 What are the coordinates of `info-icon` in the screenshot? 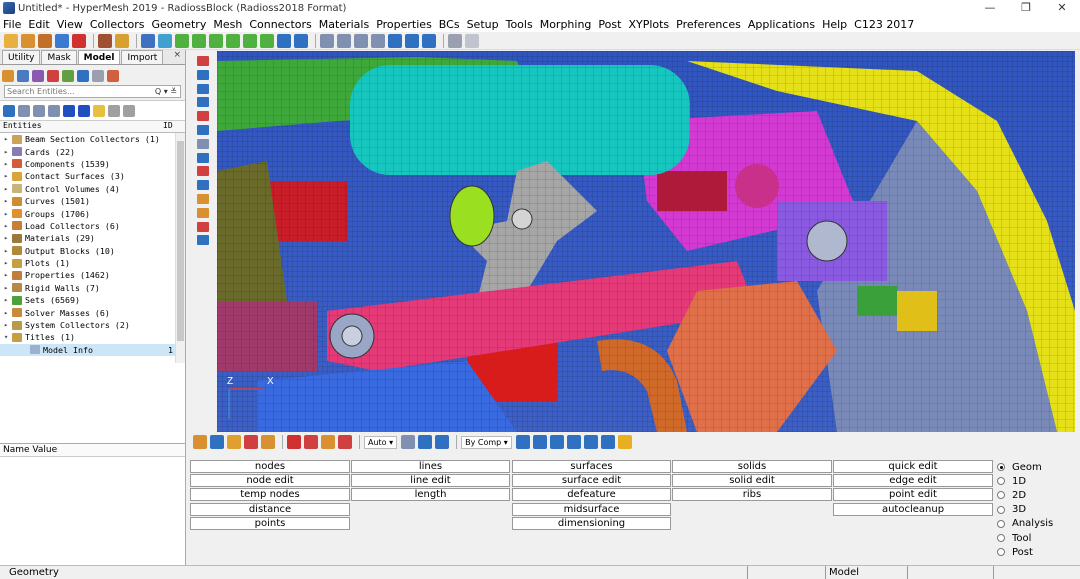 It's located at (203, 157).